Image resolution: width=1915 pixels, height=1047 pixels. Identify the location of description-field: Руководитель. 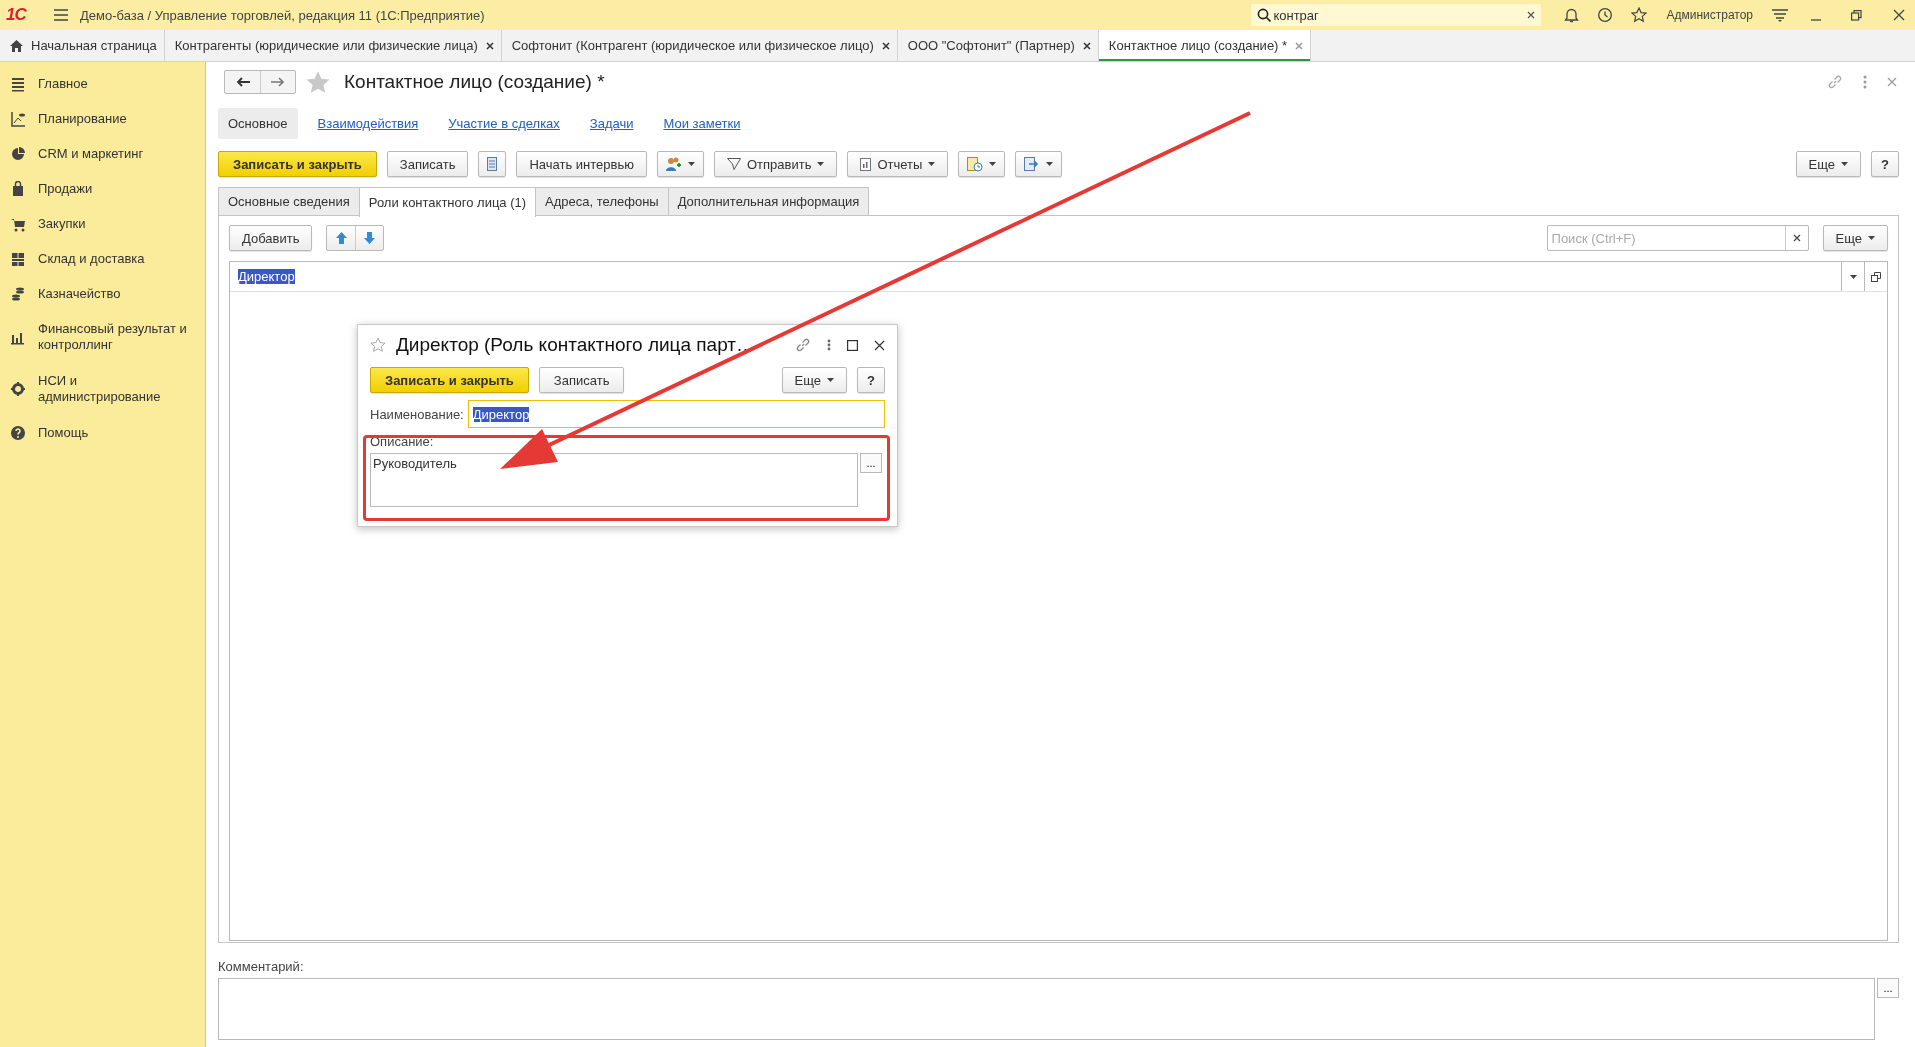
(614, 480).